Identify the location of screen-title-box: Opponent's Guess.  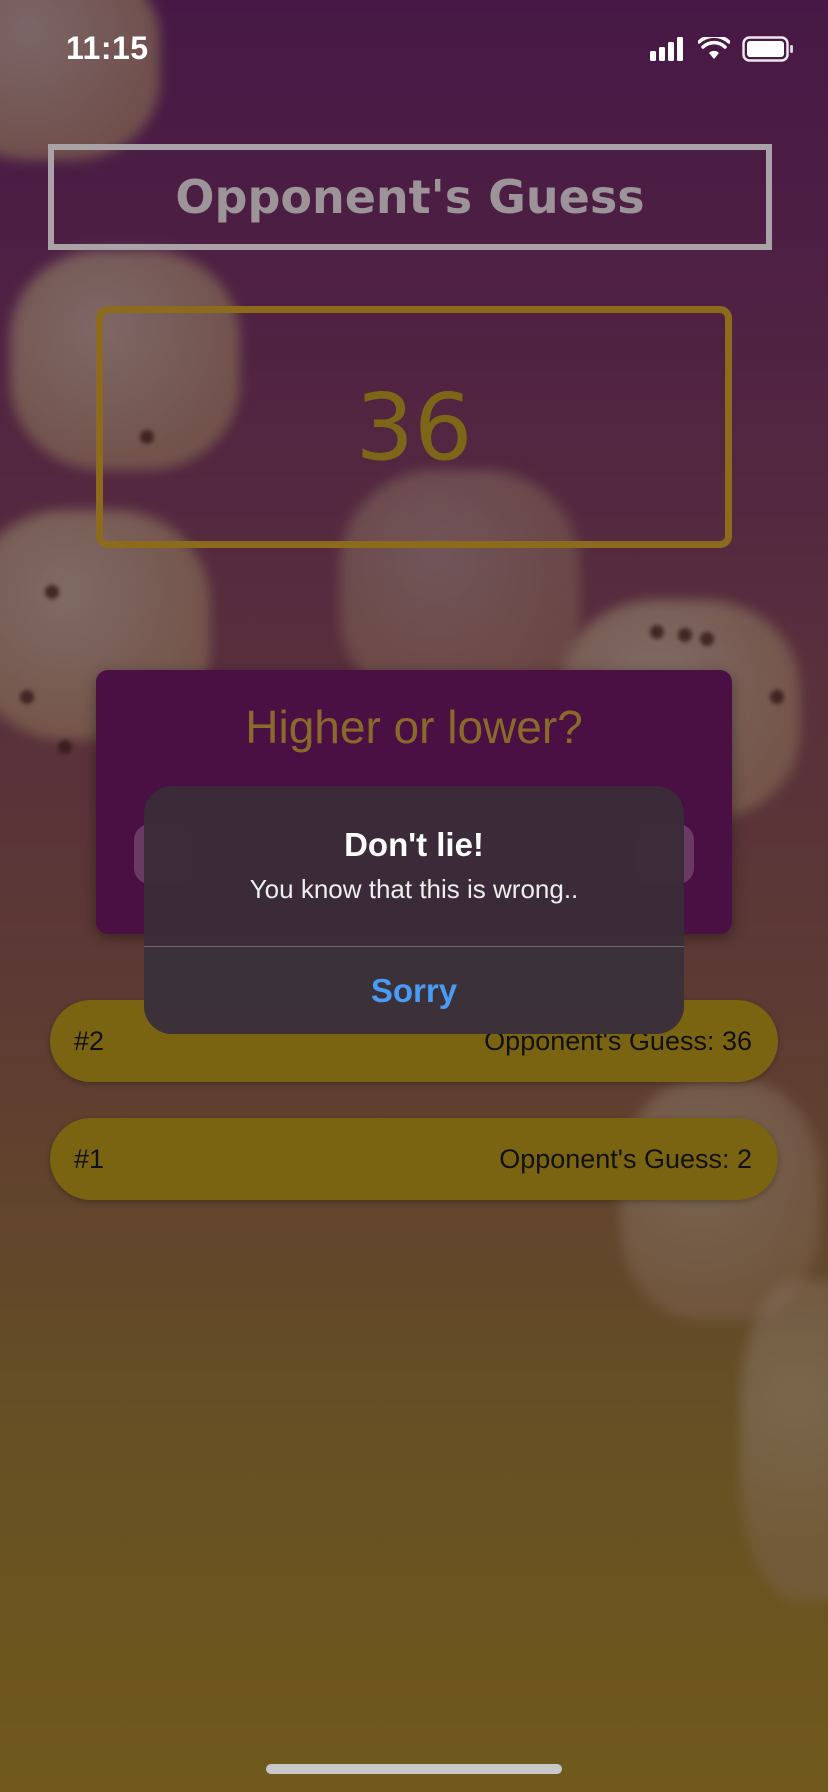
(410, 197).